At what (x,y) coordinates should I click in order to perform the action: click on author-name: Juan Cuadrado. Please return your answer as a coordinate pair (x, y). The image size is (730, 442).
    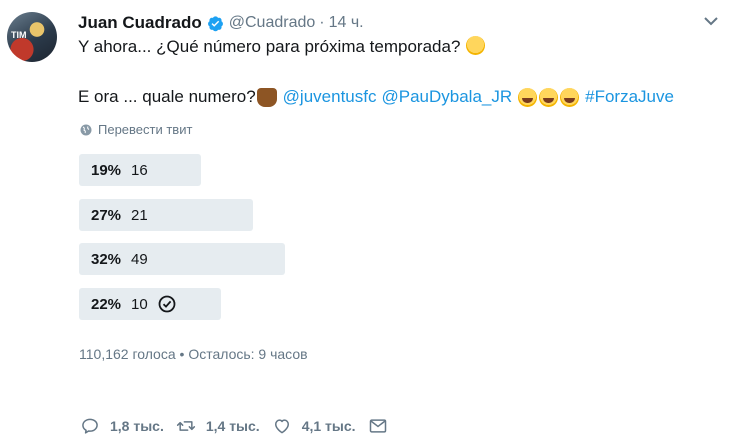
    Looking at the image, I should click on (140, 23).